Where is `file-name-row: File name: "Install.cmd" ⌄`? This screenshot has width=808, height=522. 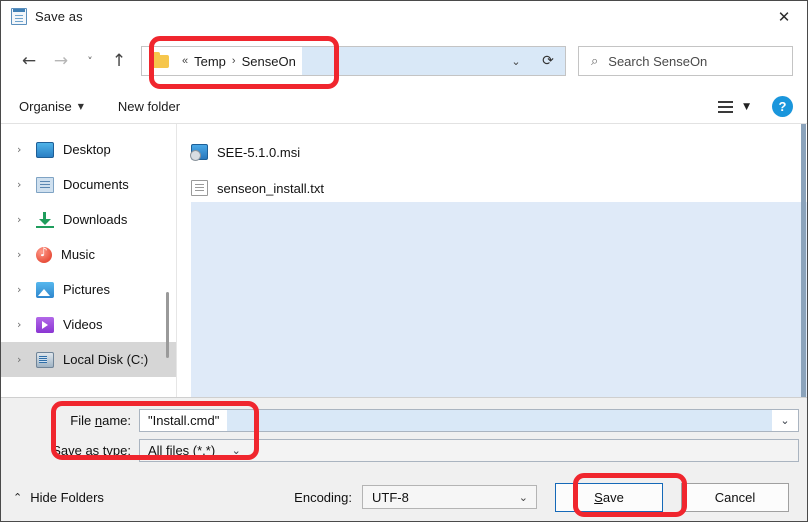
file-name-row: File name: "Install.cmd" ⌄ is located at coordinates (404, 420).